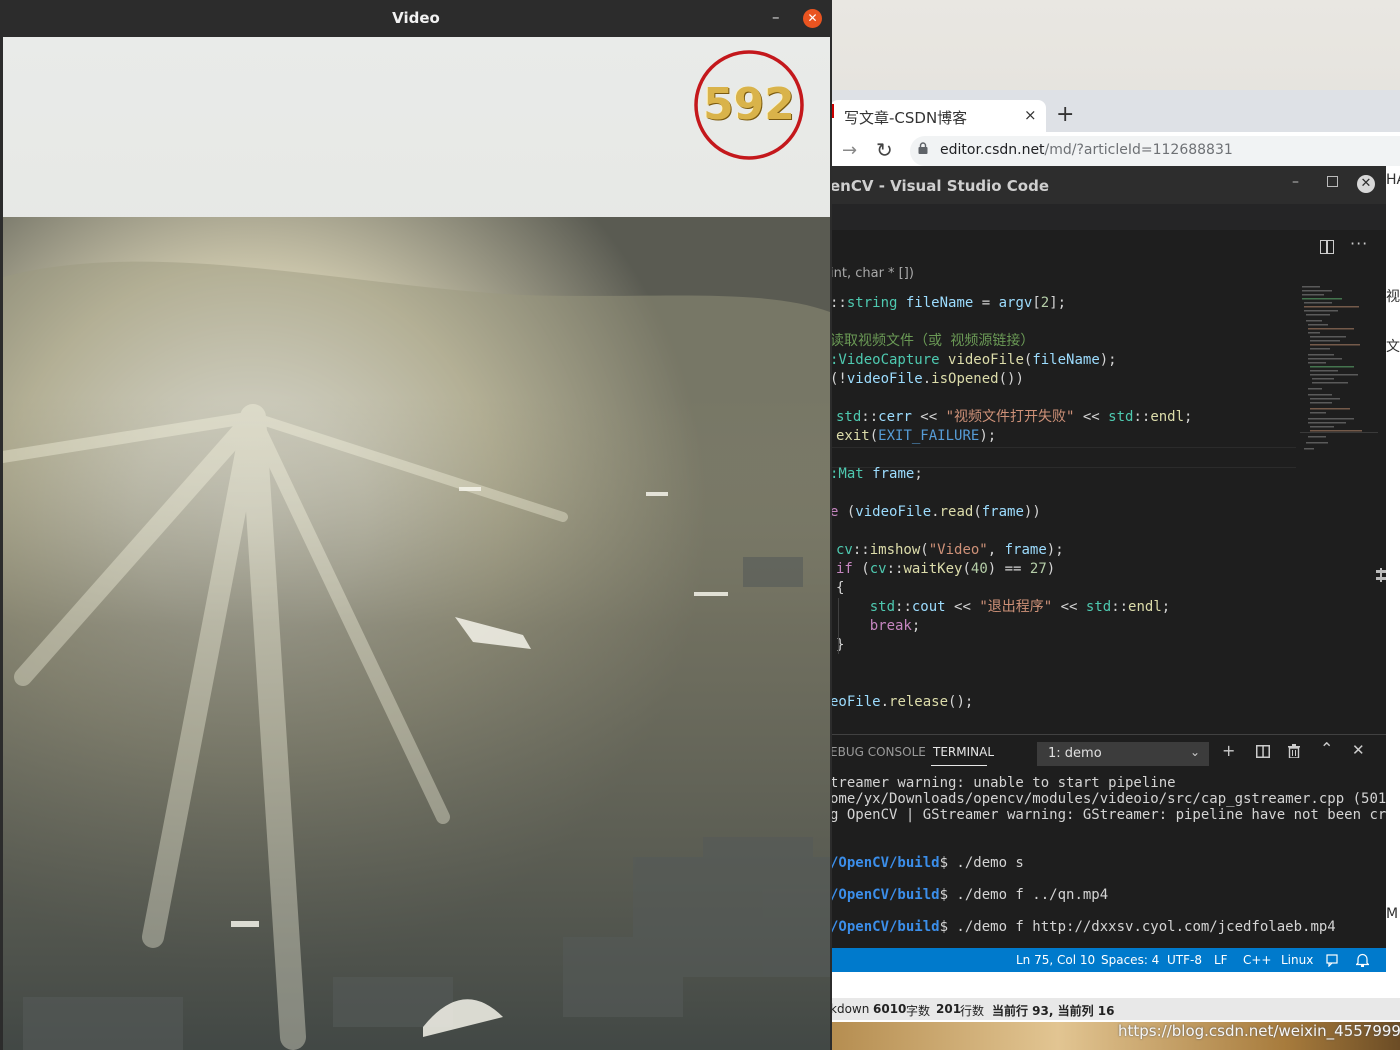 Image resolution: width=1400 pixels, height=1050 pixels. Describe the element at coordinates (1393, 550) in the screenshot. I see `page-right-edge: HA 视频 文 M` at that location.